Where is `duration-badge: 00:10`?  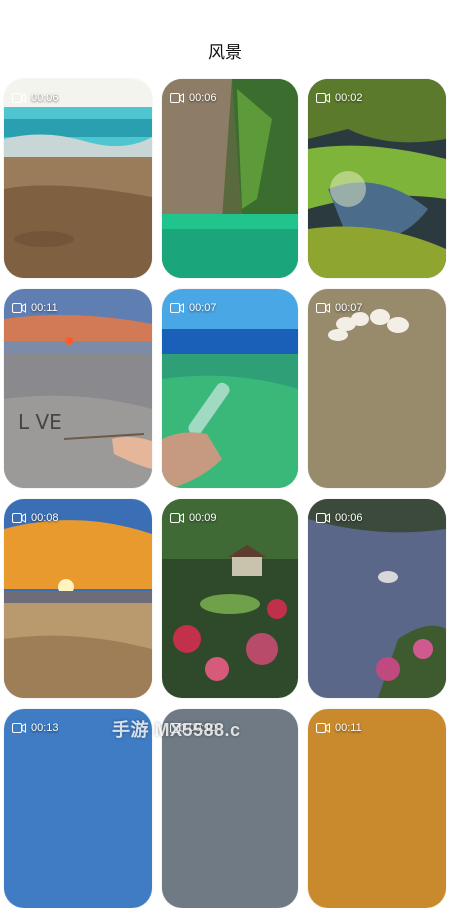
duration-badge: 00:10 is located at coordinates (193, 728).